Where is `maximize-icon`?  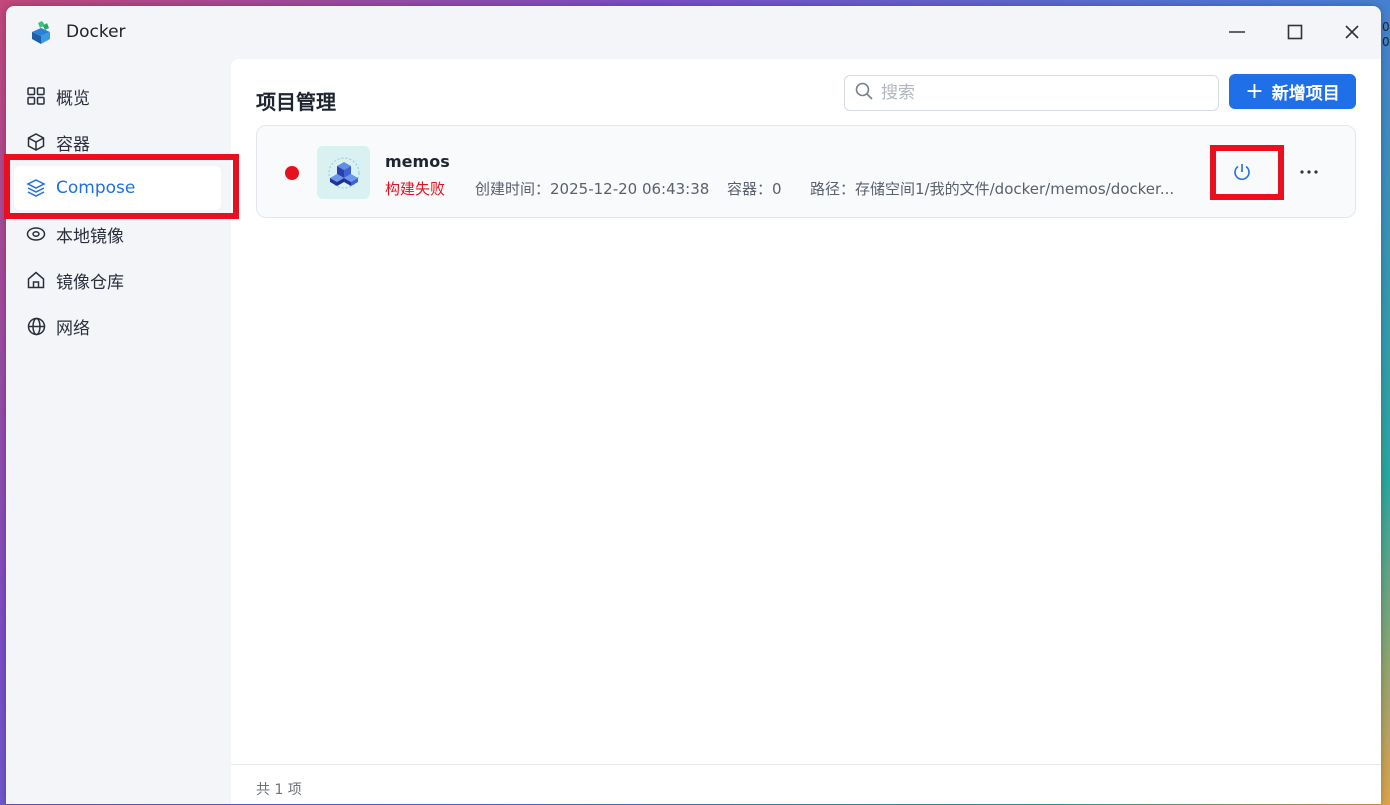 maximize-icon is located at coordinates (1295, 32).